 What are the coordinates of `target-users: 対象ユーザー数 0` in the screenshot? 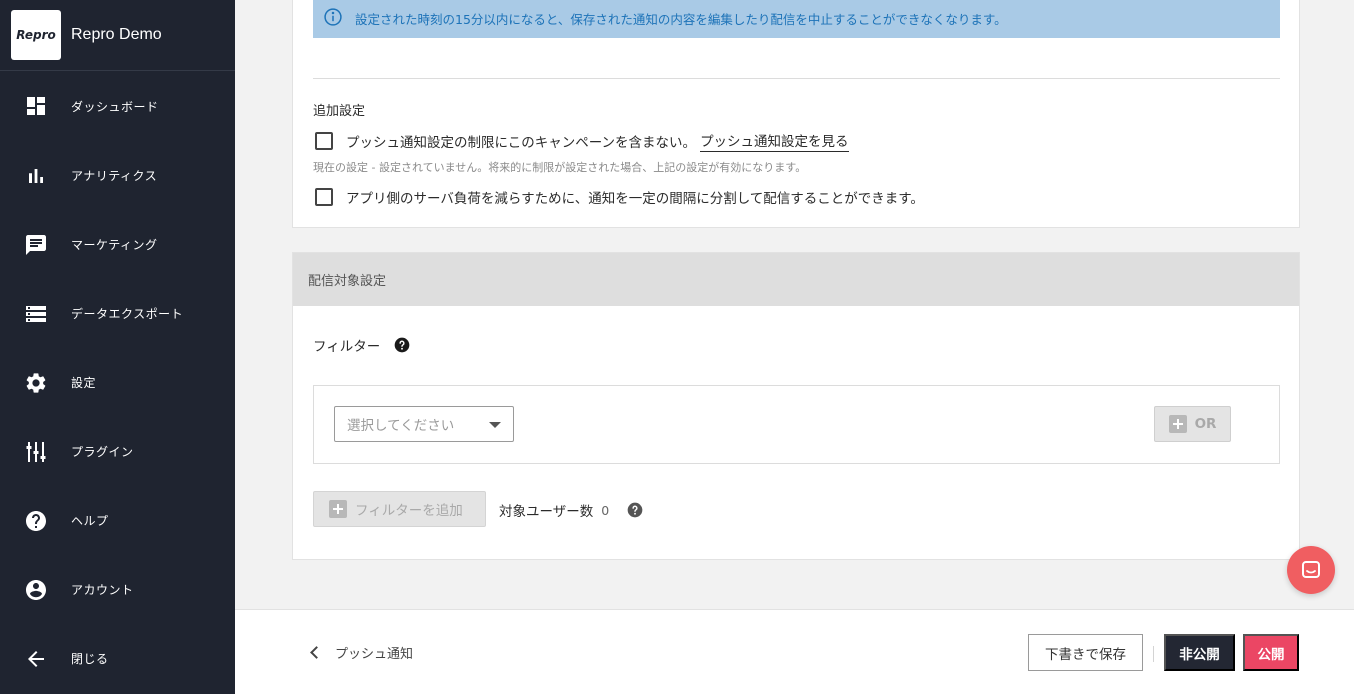 It's located at (571, 510).